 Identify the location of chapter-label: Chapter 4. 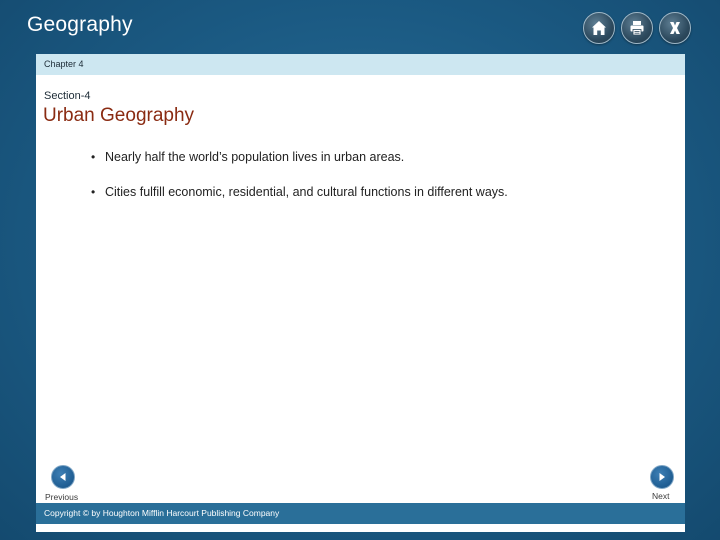
(64, 64).